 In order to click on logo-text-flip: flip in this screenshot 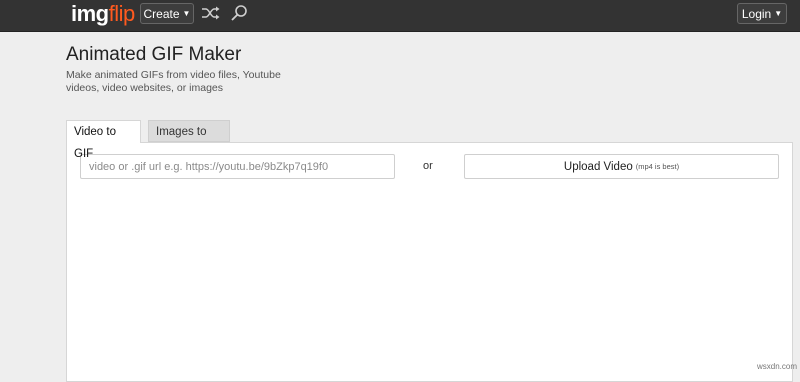, I will do `click(122, 13)`.